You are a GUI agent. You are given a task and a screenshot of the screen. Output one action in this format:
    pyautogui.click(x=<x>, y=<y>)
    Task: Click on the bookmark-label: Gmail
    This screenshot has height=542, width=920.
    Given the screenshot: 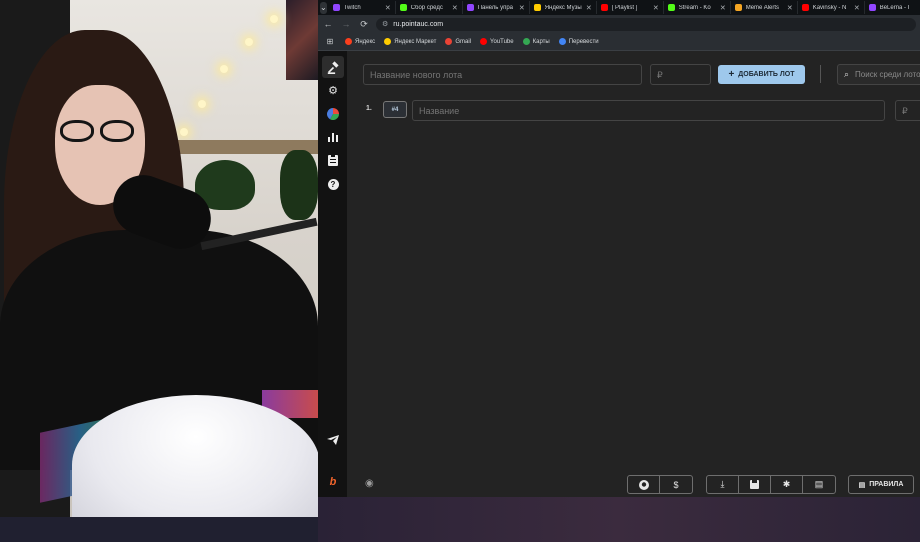 What is the action you would take?
    pyautogui.click(x=463, y=41)
    